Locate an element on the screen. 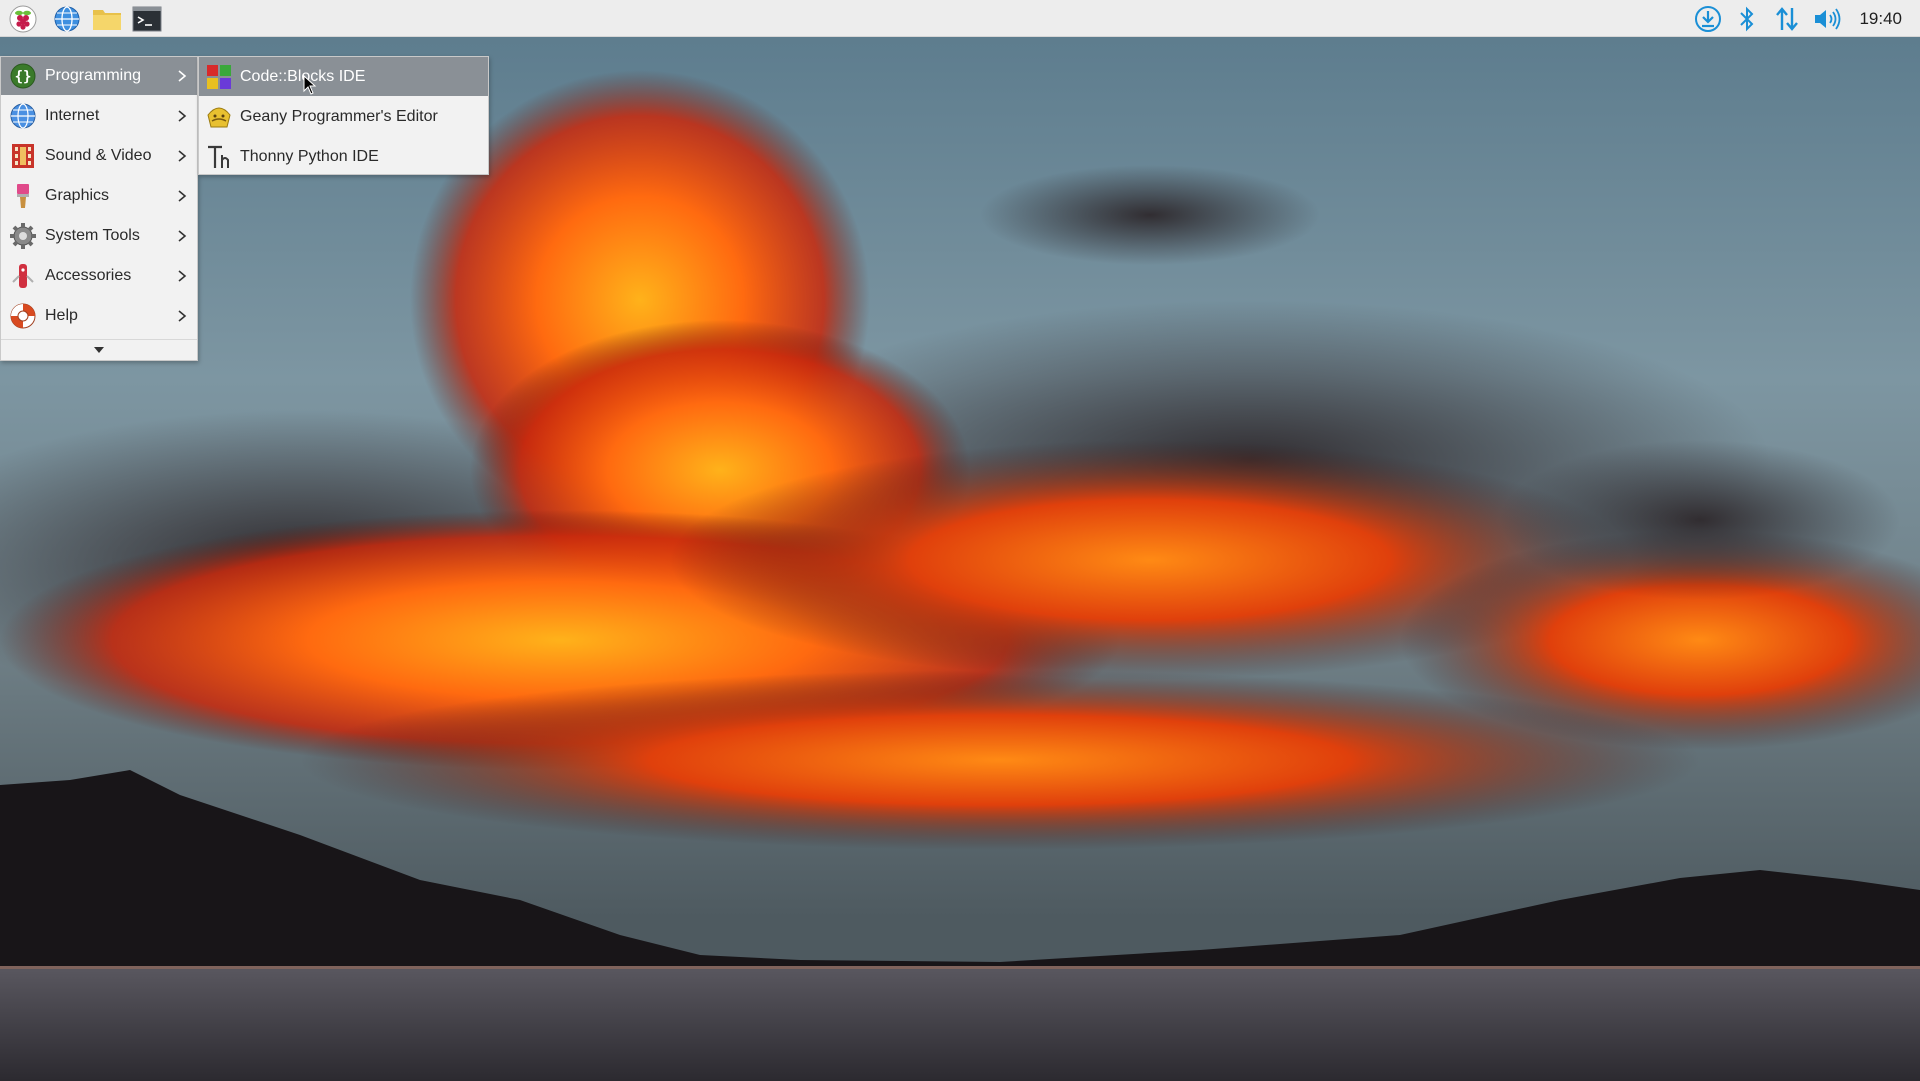  menu-item-system-tools: System Tools is located at coordinates (99, 236).